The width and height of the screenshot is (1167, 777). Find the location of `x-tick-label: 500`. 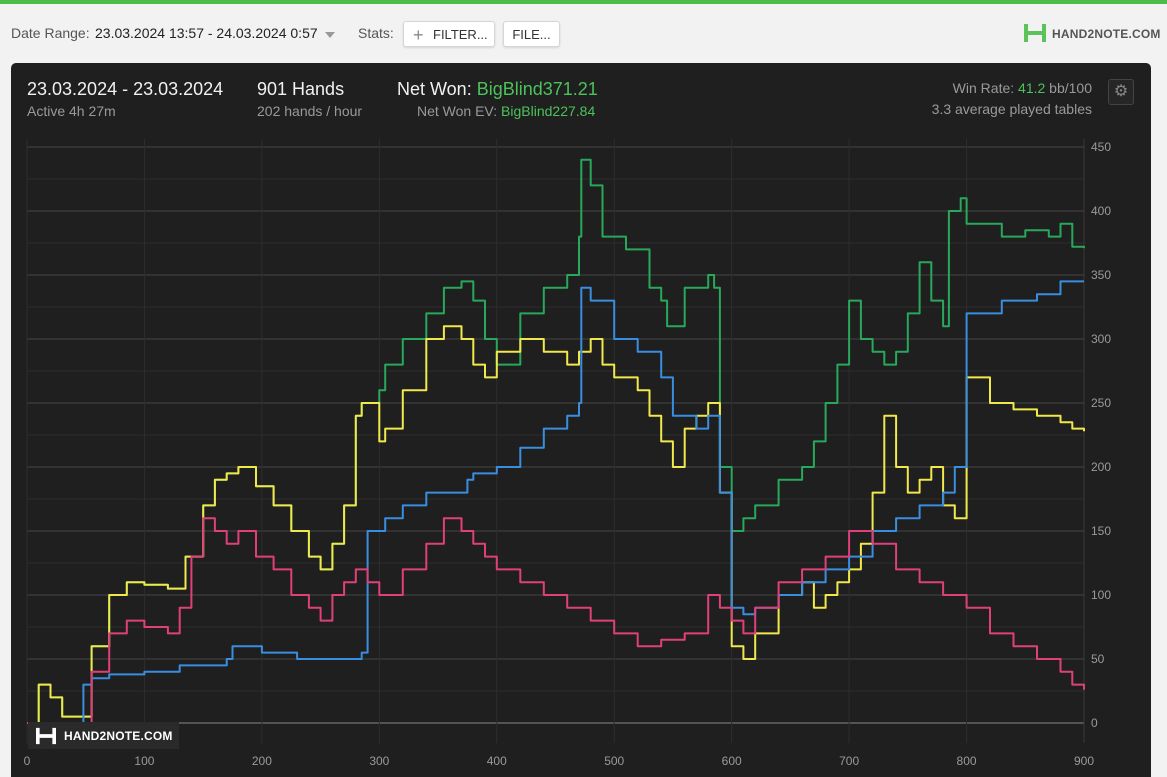

x-tick-label: 500 is located at coordinates (614, 761).